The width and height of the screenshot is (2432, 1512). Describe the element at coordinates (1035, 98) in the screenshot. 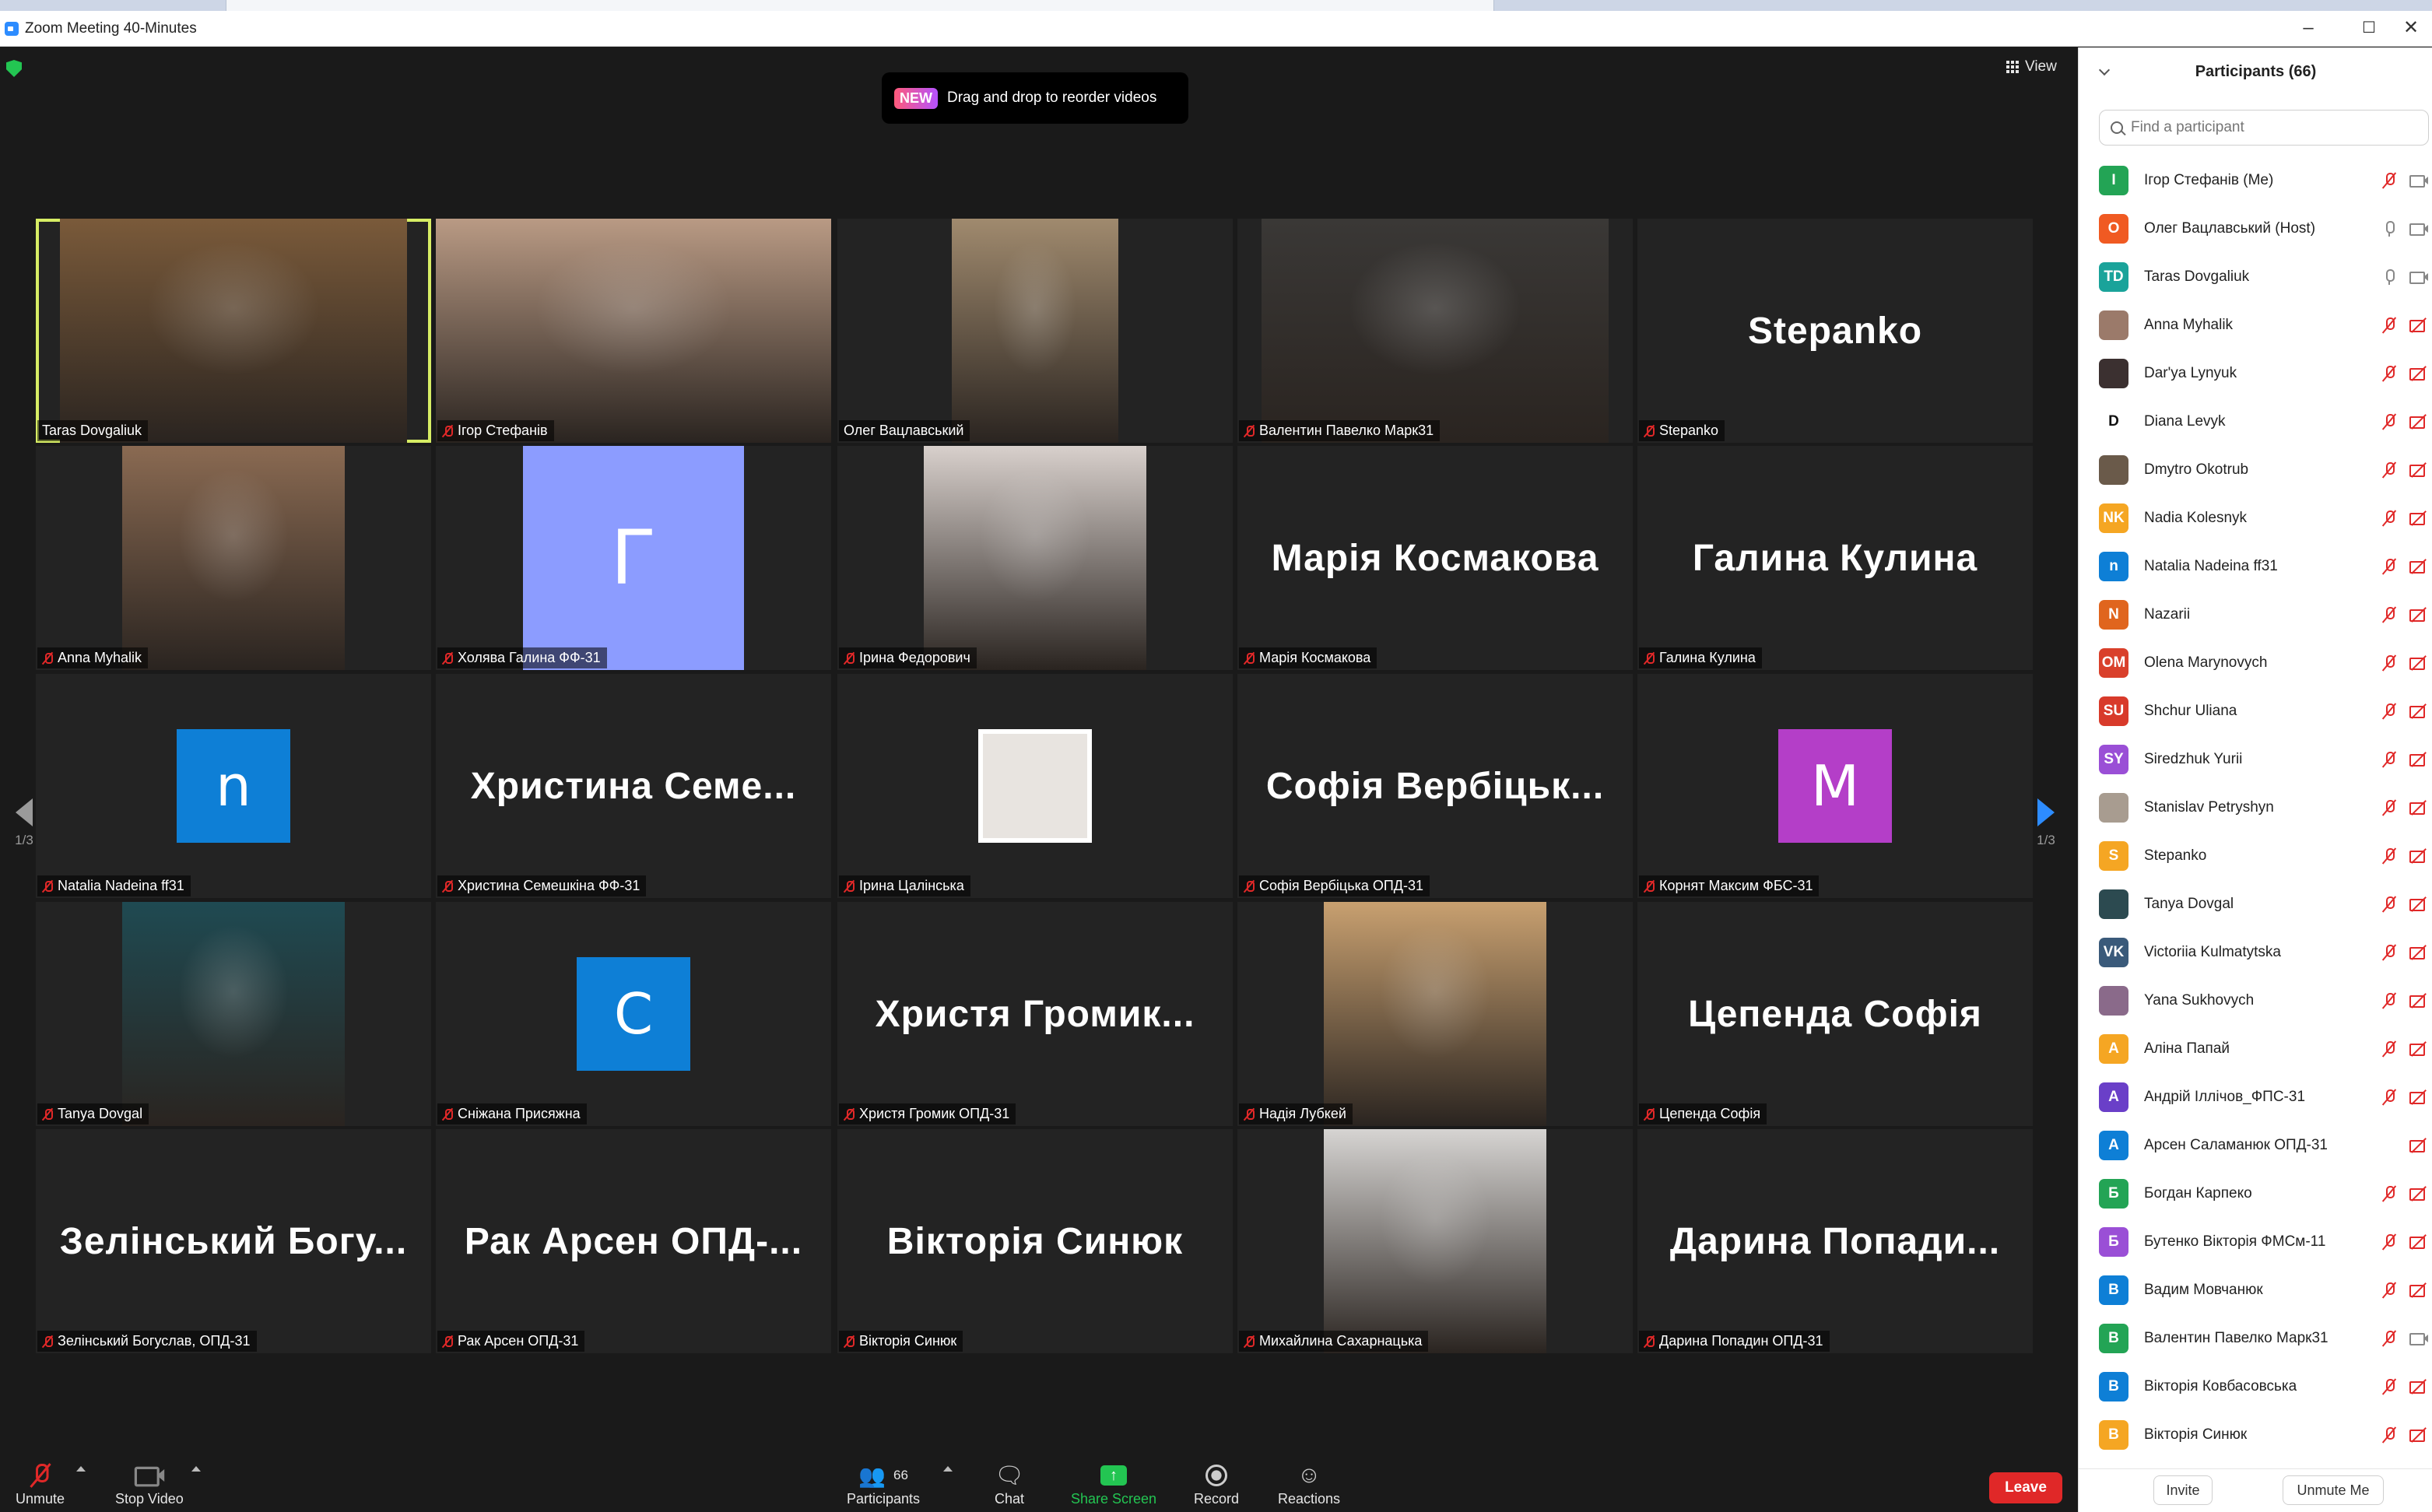

I see `reorder-toast: NEW Drag and drop to reorder videos` at that location.